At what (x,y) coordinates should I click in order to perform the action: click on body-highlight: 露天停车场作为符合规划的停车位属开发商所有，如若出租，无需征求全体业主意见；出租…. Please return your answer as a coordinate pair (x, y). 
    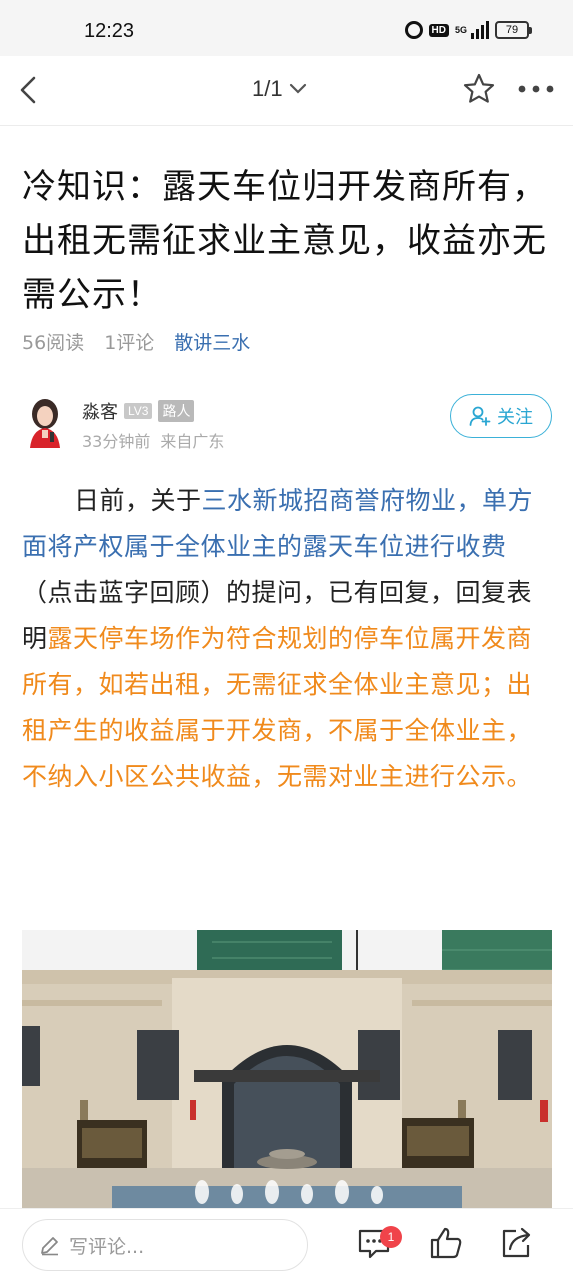
    Looking at the image, I should click on (277, 707).